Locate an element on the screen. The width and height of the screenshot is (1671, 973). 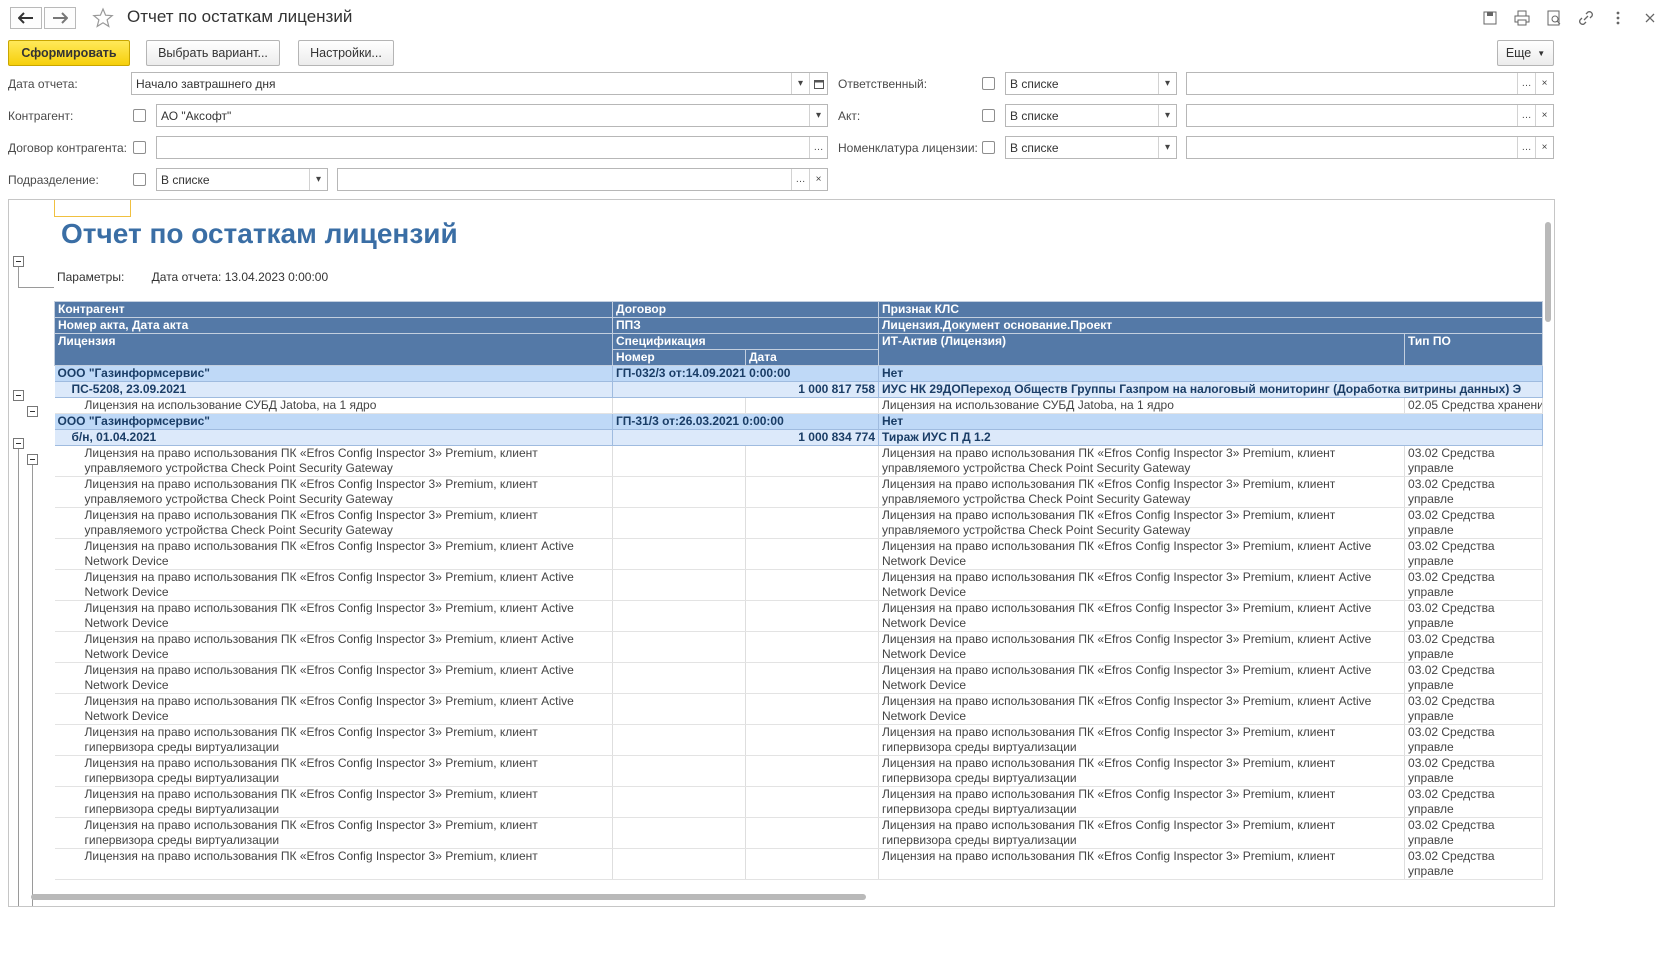
responsible-value is located at coordinates (1352, 83).